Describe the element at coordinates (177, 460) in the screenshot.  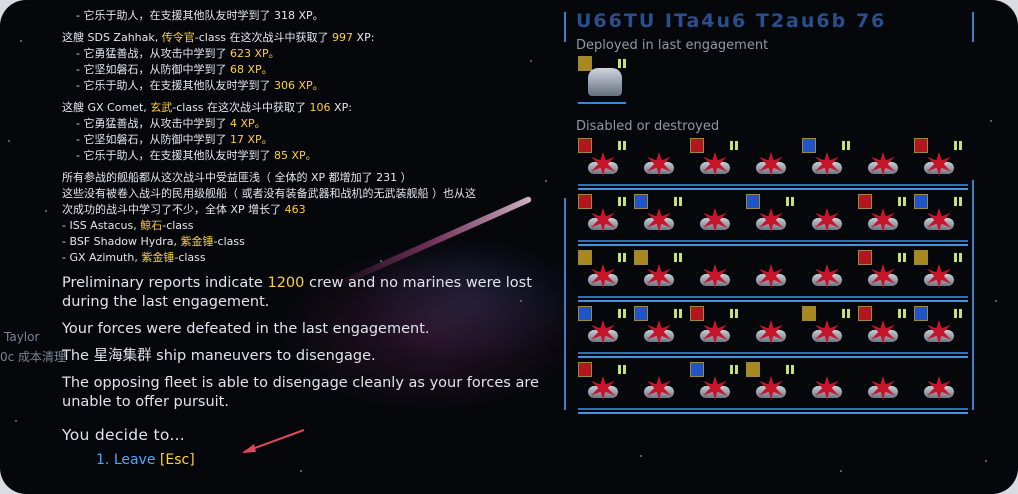
I see `option-hotkey: [Esc]` at that location.